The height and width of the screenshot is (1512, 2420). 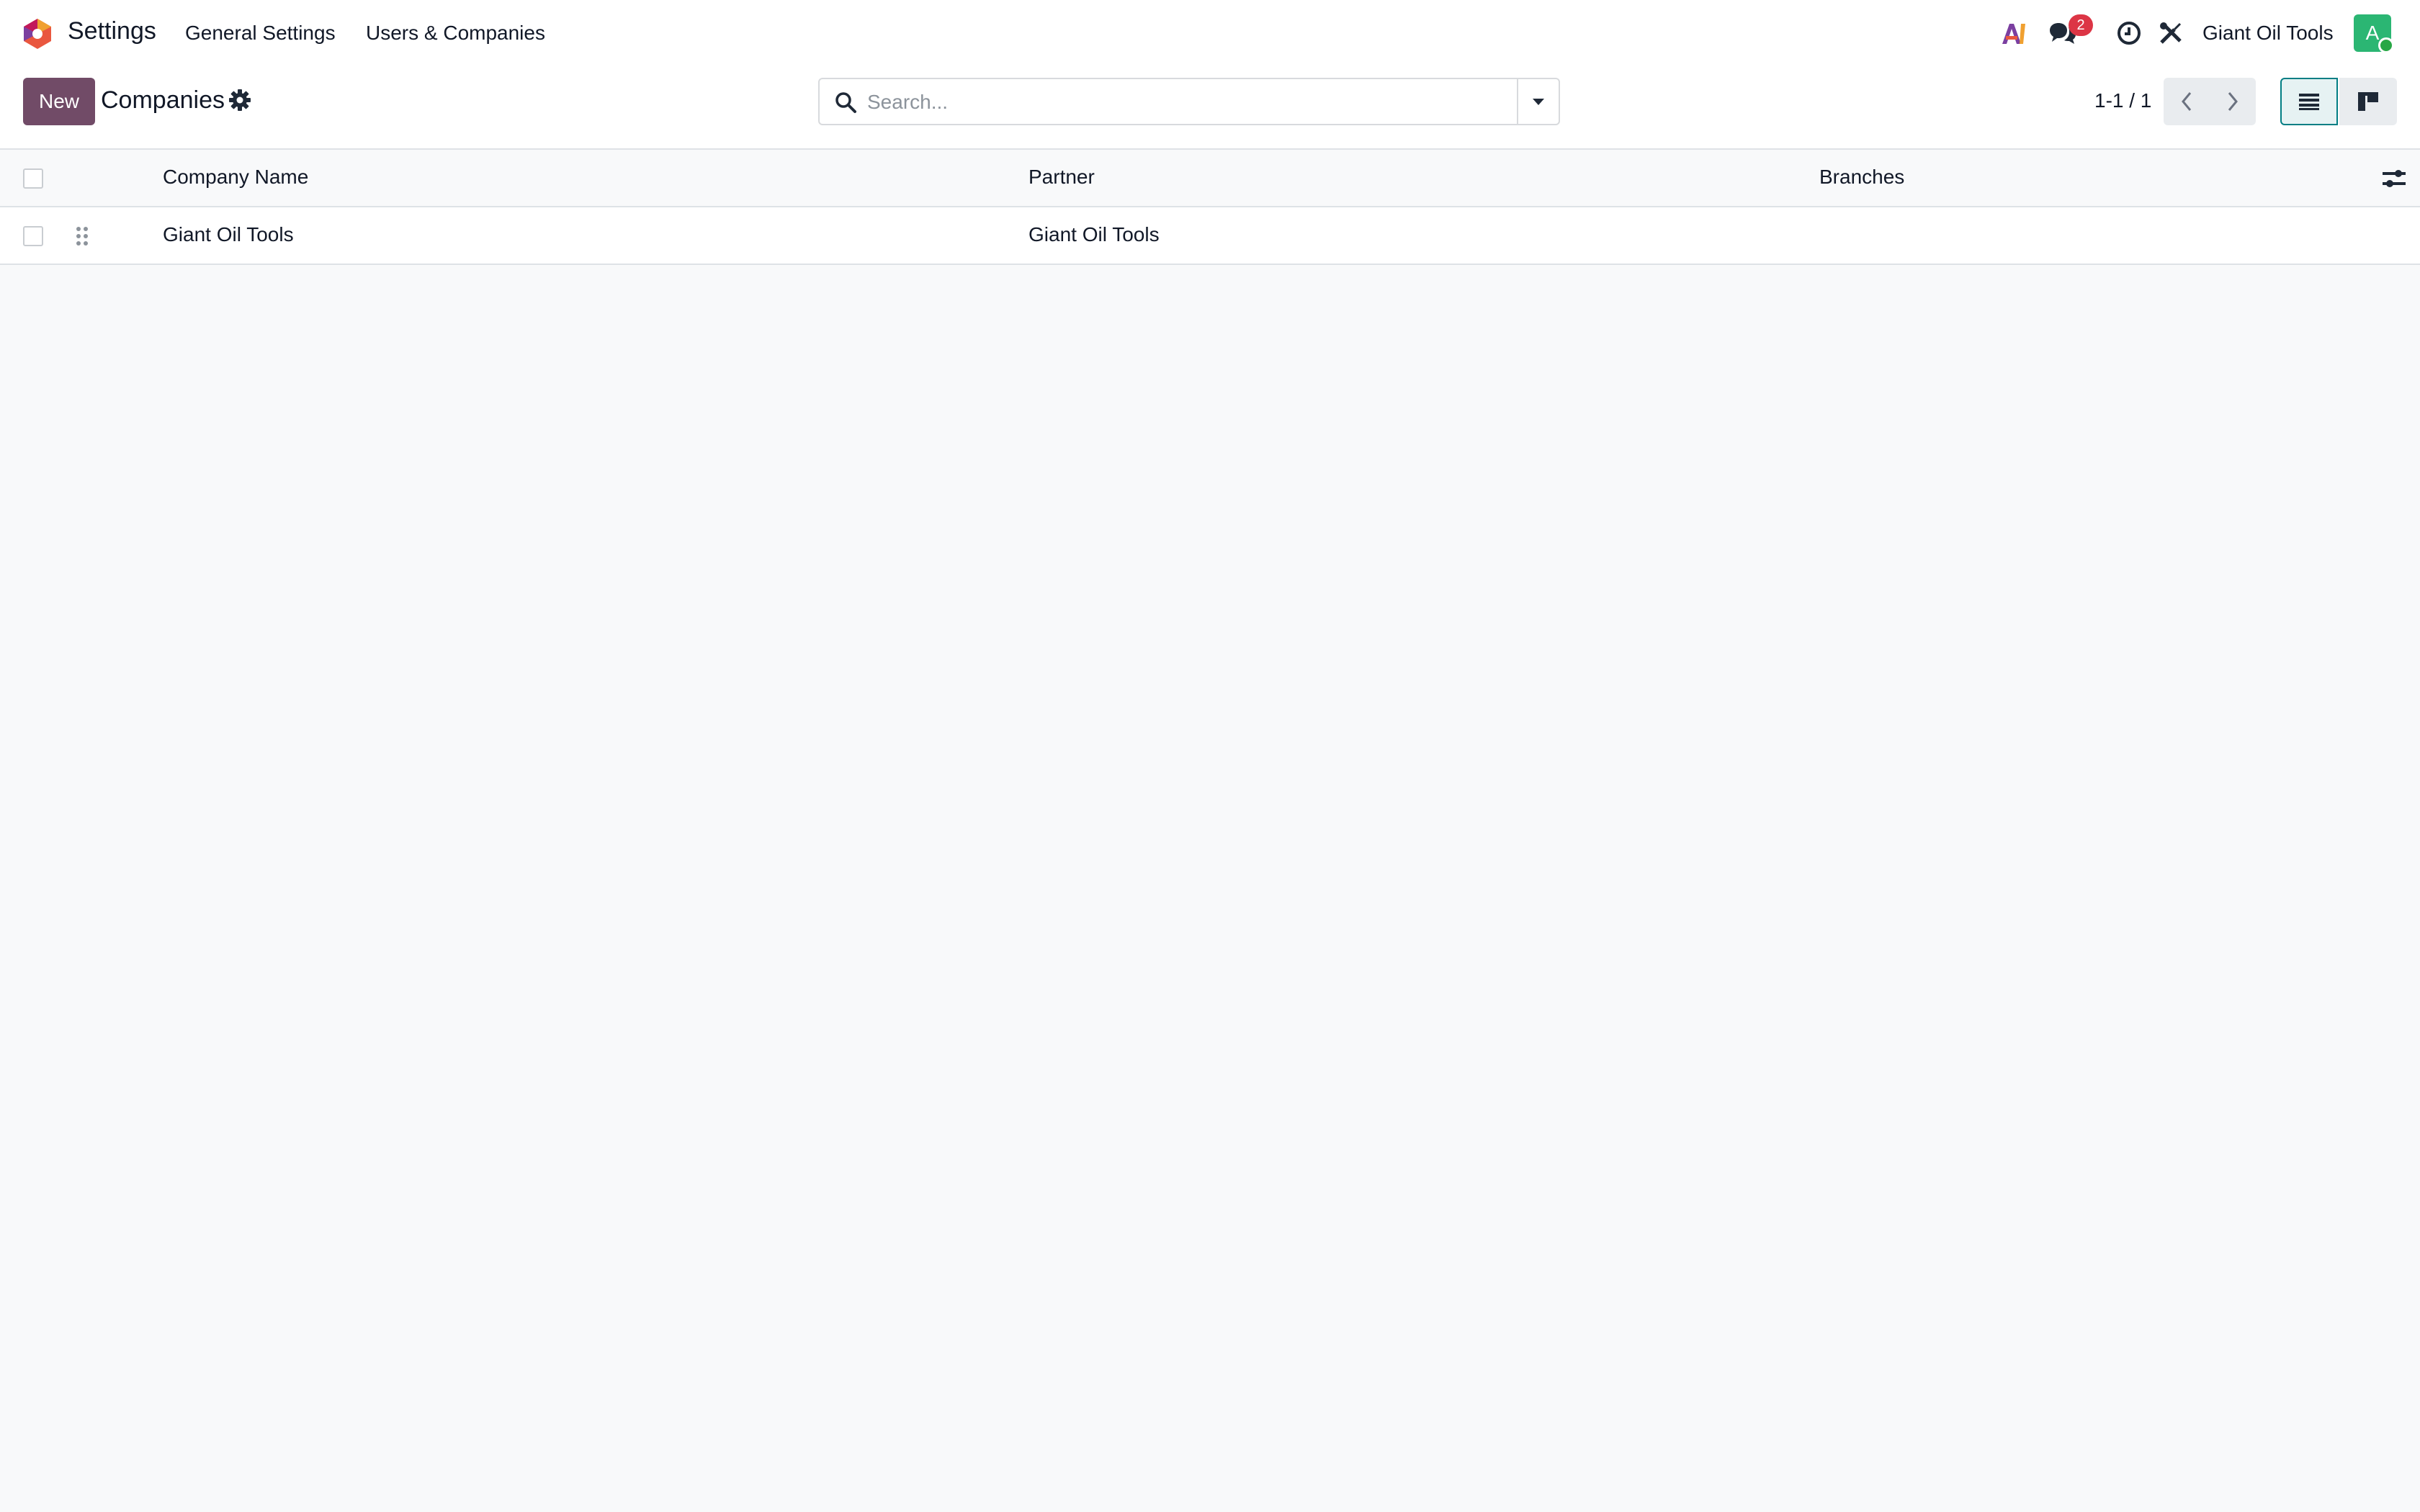 I want to click on ai-icon, so click(x=2013, y=33).